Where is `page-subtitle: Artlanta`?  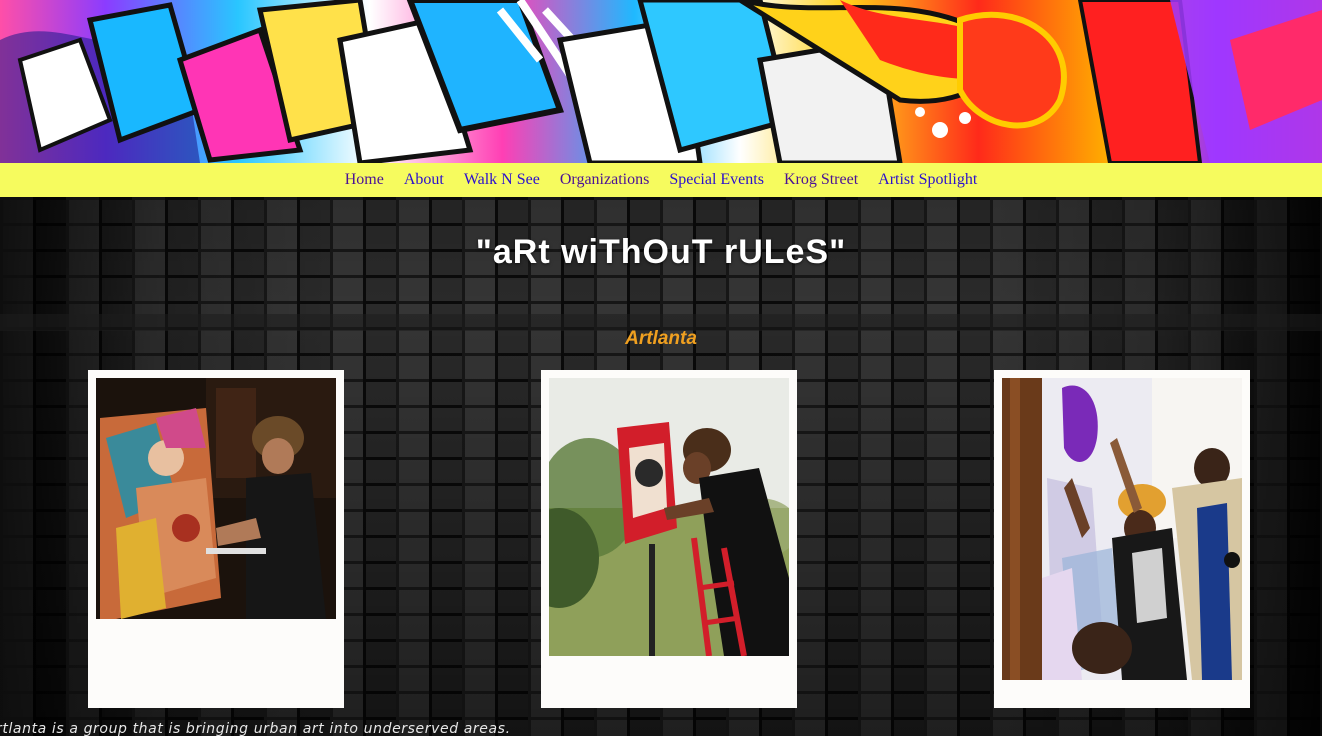 page-subtitle: Artlanta is located at coordinates (661, 338).